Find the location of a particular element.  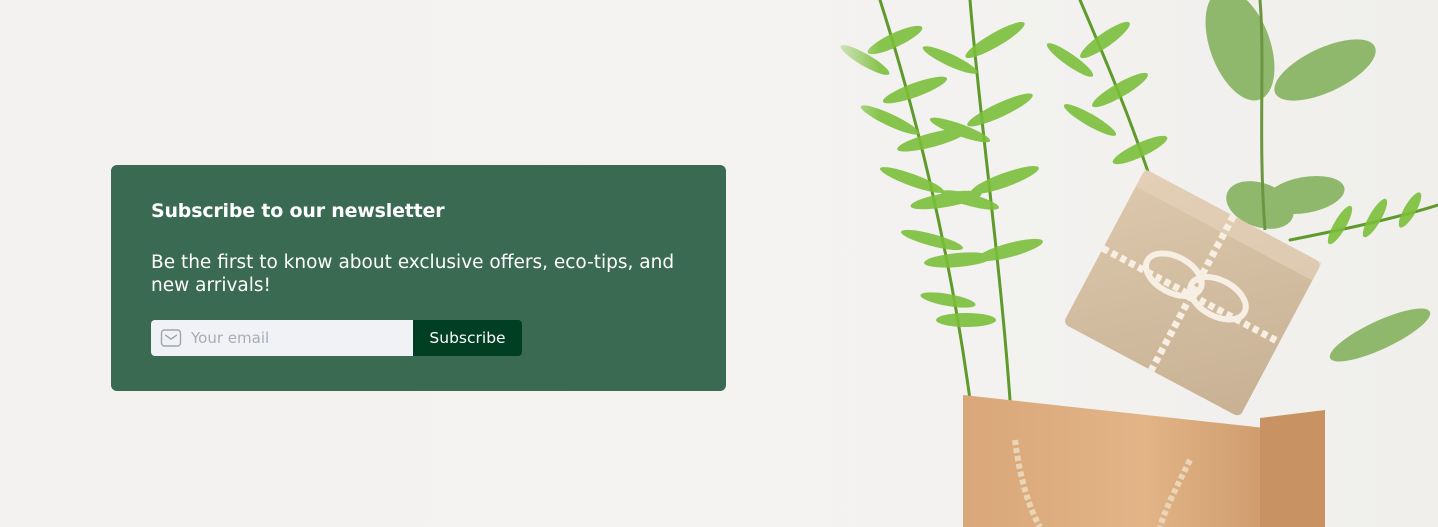

email-field-wrapper is located at coordinates (282, 338).